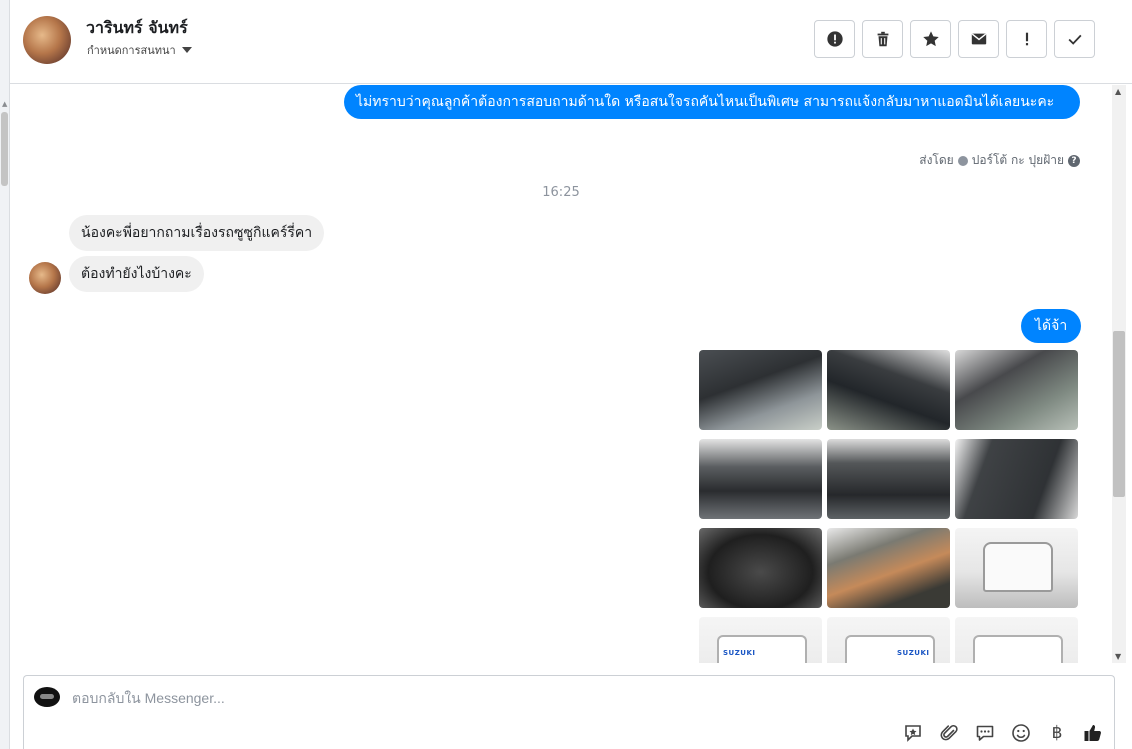 The image size is (1132, 749). I want to click on outgoing-message: ได้จ้า, so click(1051, 326).